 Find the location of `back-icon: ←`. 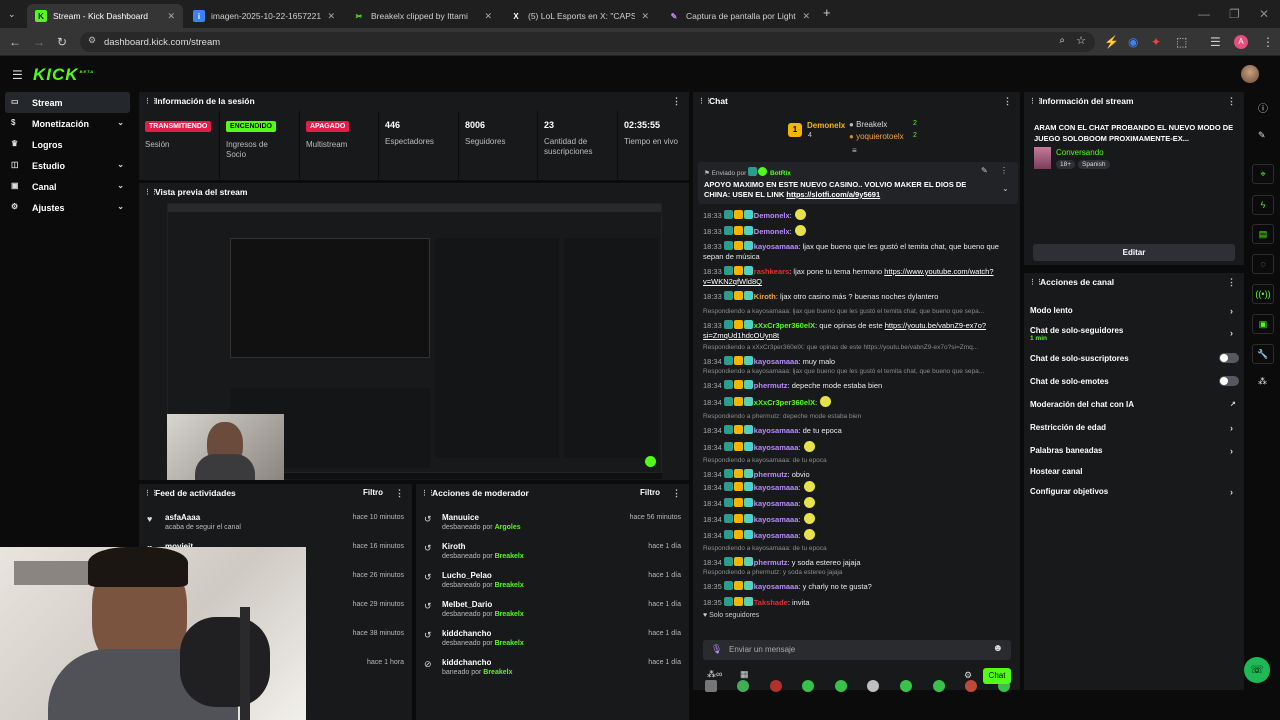

back-icon: ← is located at coordinates (15, 42).